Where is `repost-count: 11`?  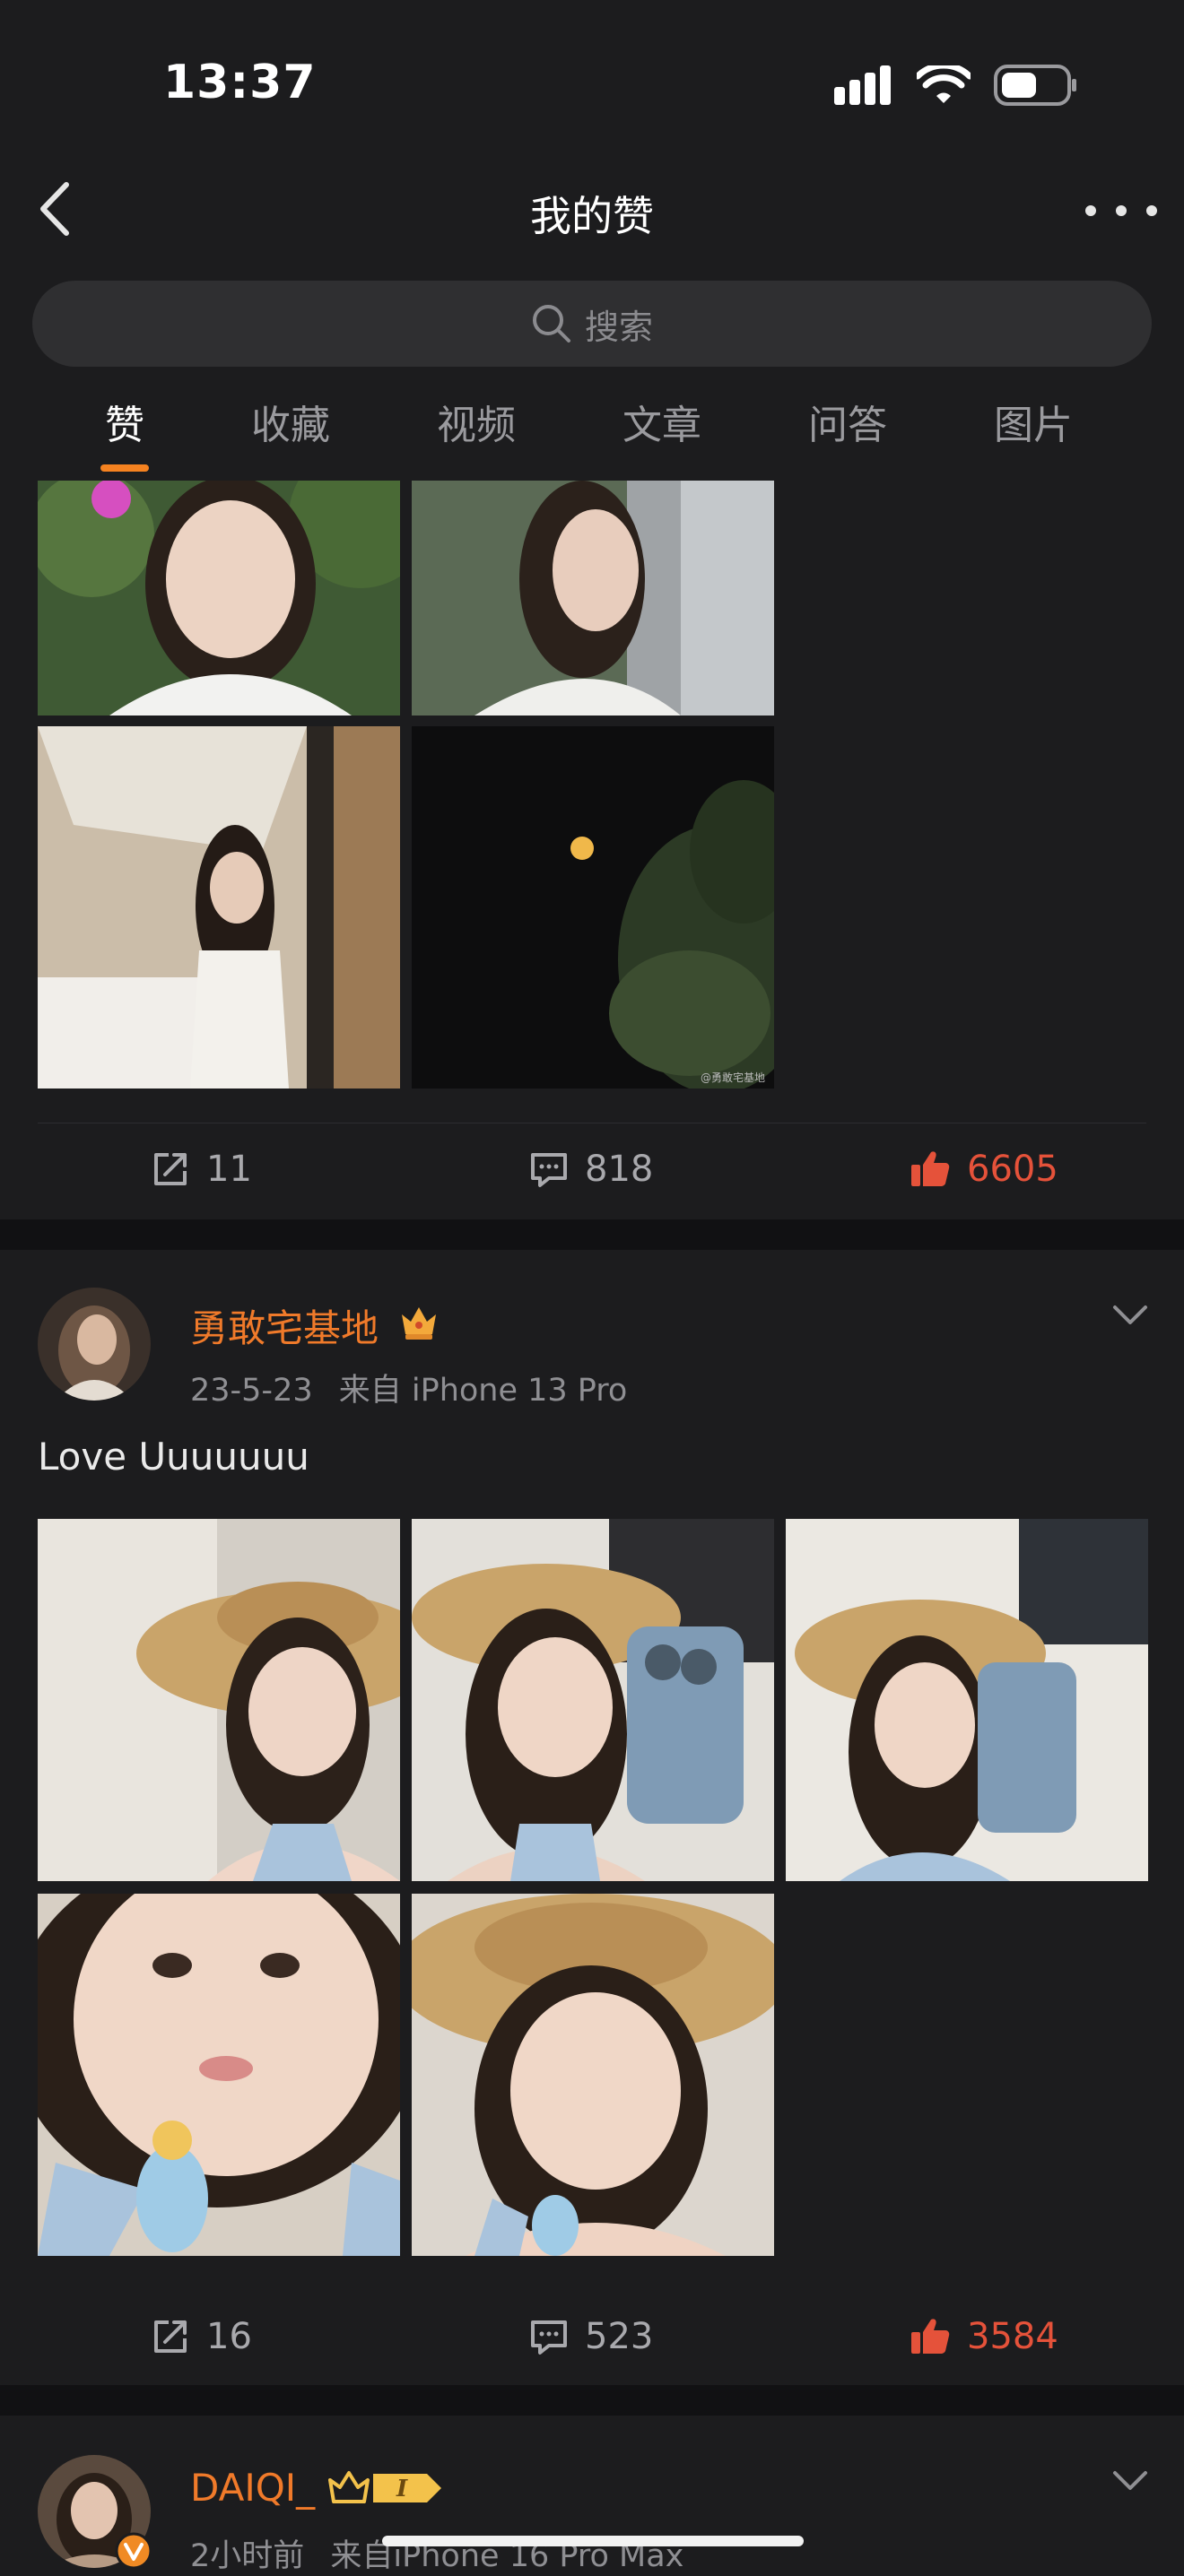 repost-count: 11 is located at coordinates (229, 1169).